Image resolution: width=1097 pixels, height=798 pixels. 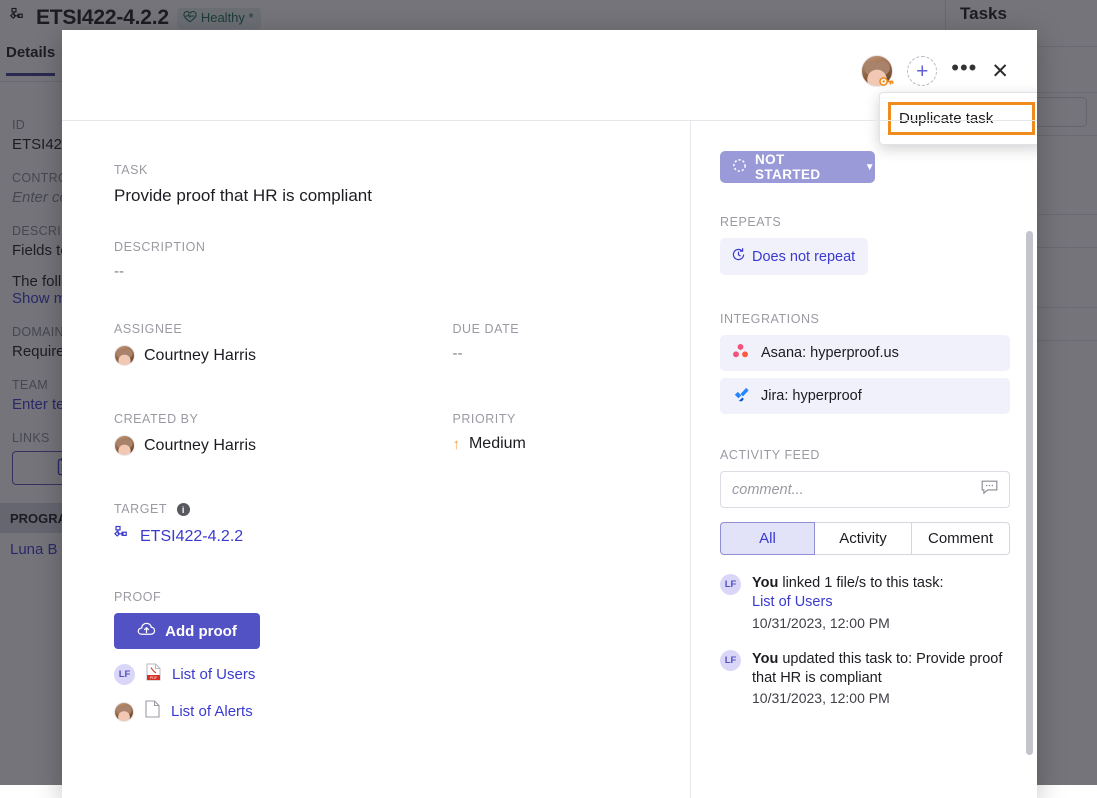 I want to click on due-date-label: DUE DATE, so click(x=571, y=329).